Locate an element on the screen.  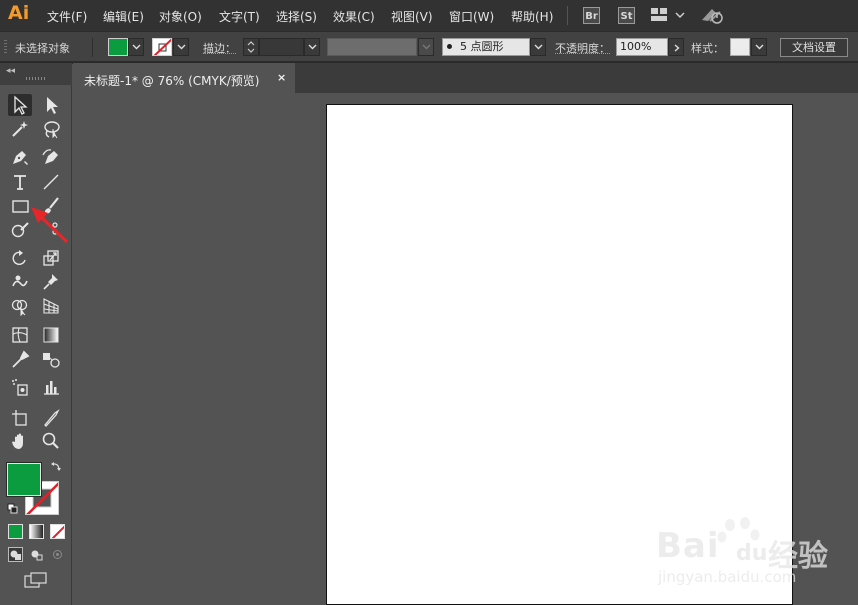
draw-behind-icon is located at coordinates (36, 556).